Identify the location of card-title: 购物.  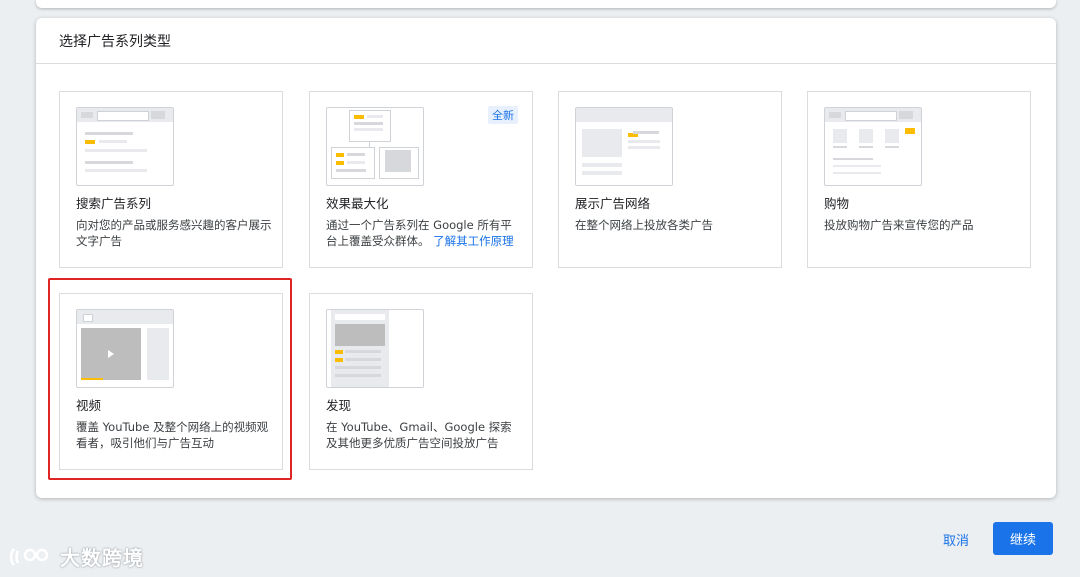
(837, 203).